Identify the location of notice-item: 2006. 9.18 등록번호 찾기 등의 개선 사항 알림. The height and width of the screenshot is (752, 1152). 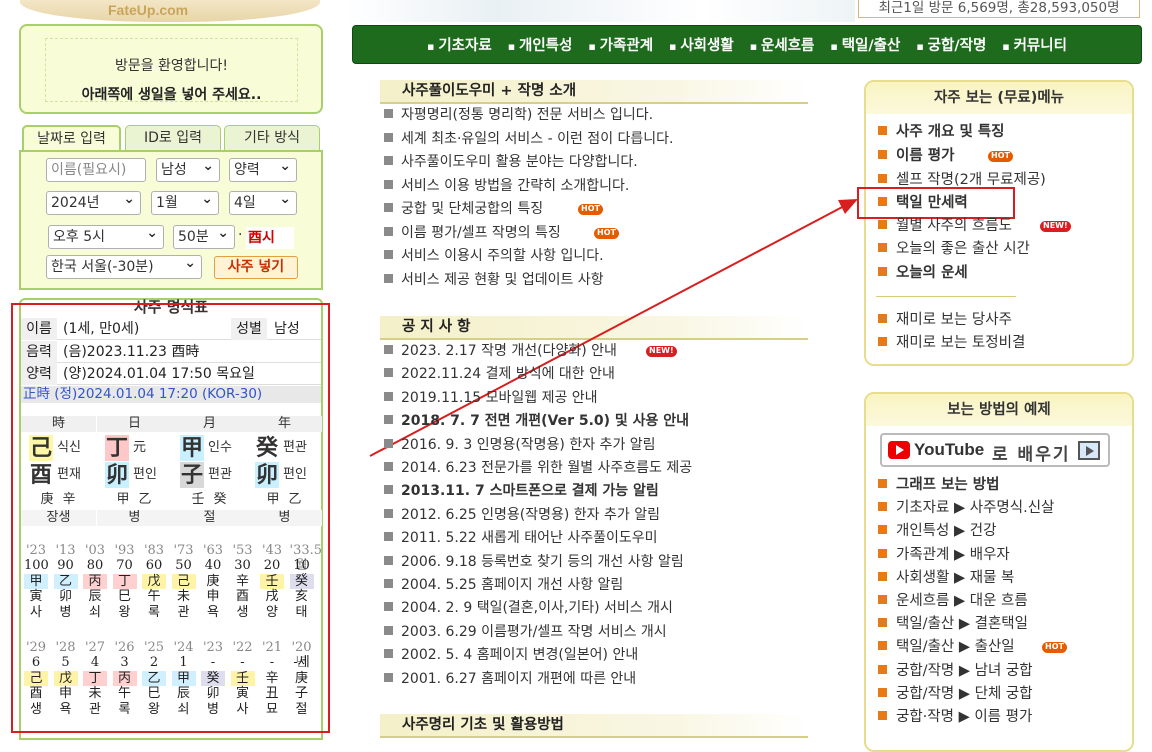
(534, 562).